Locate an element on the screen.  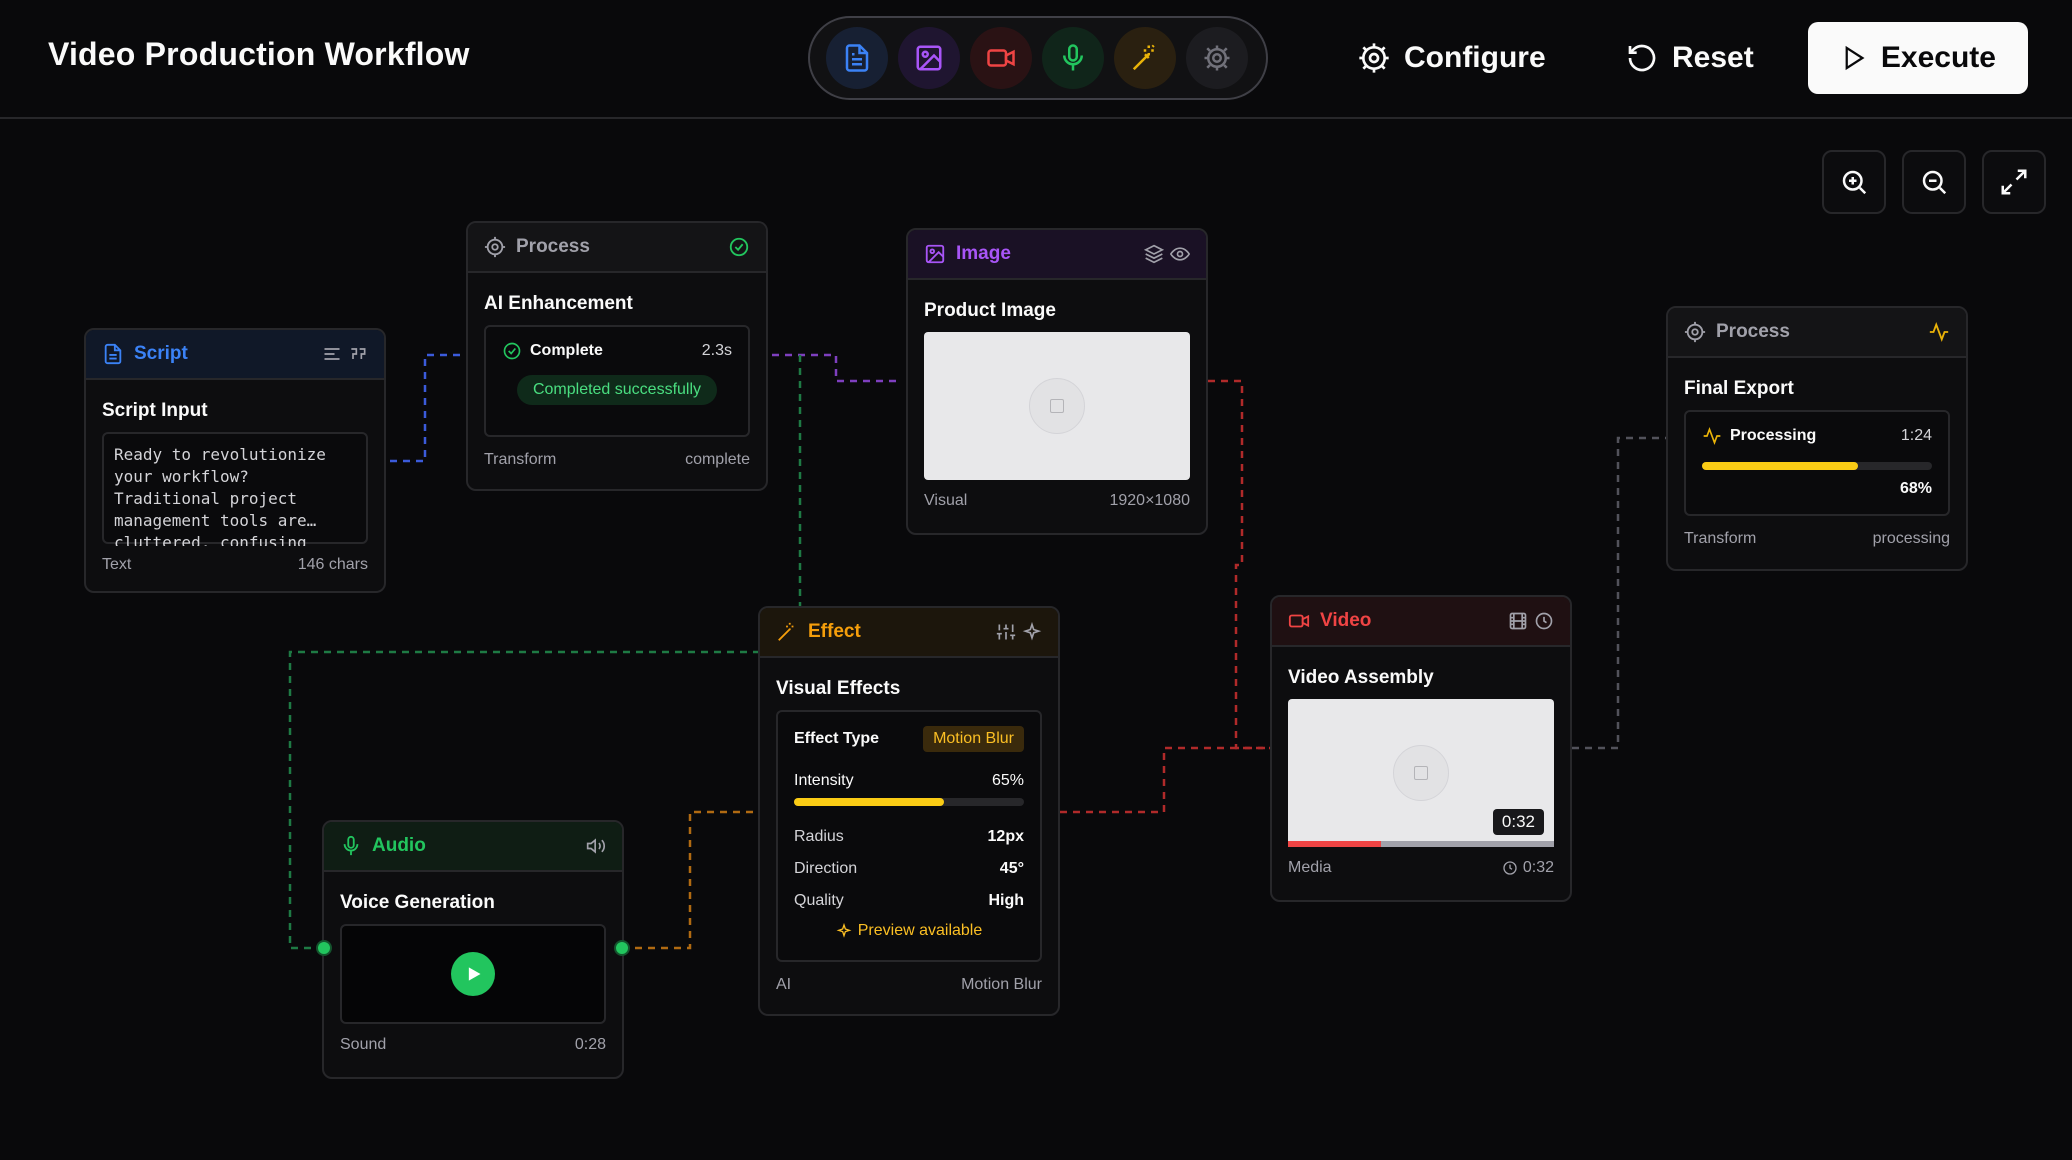
video-preview: 0:32 is located at coordinates (1421, 773).